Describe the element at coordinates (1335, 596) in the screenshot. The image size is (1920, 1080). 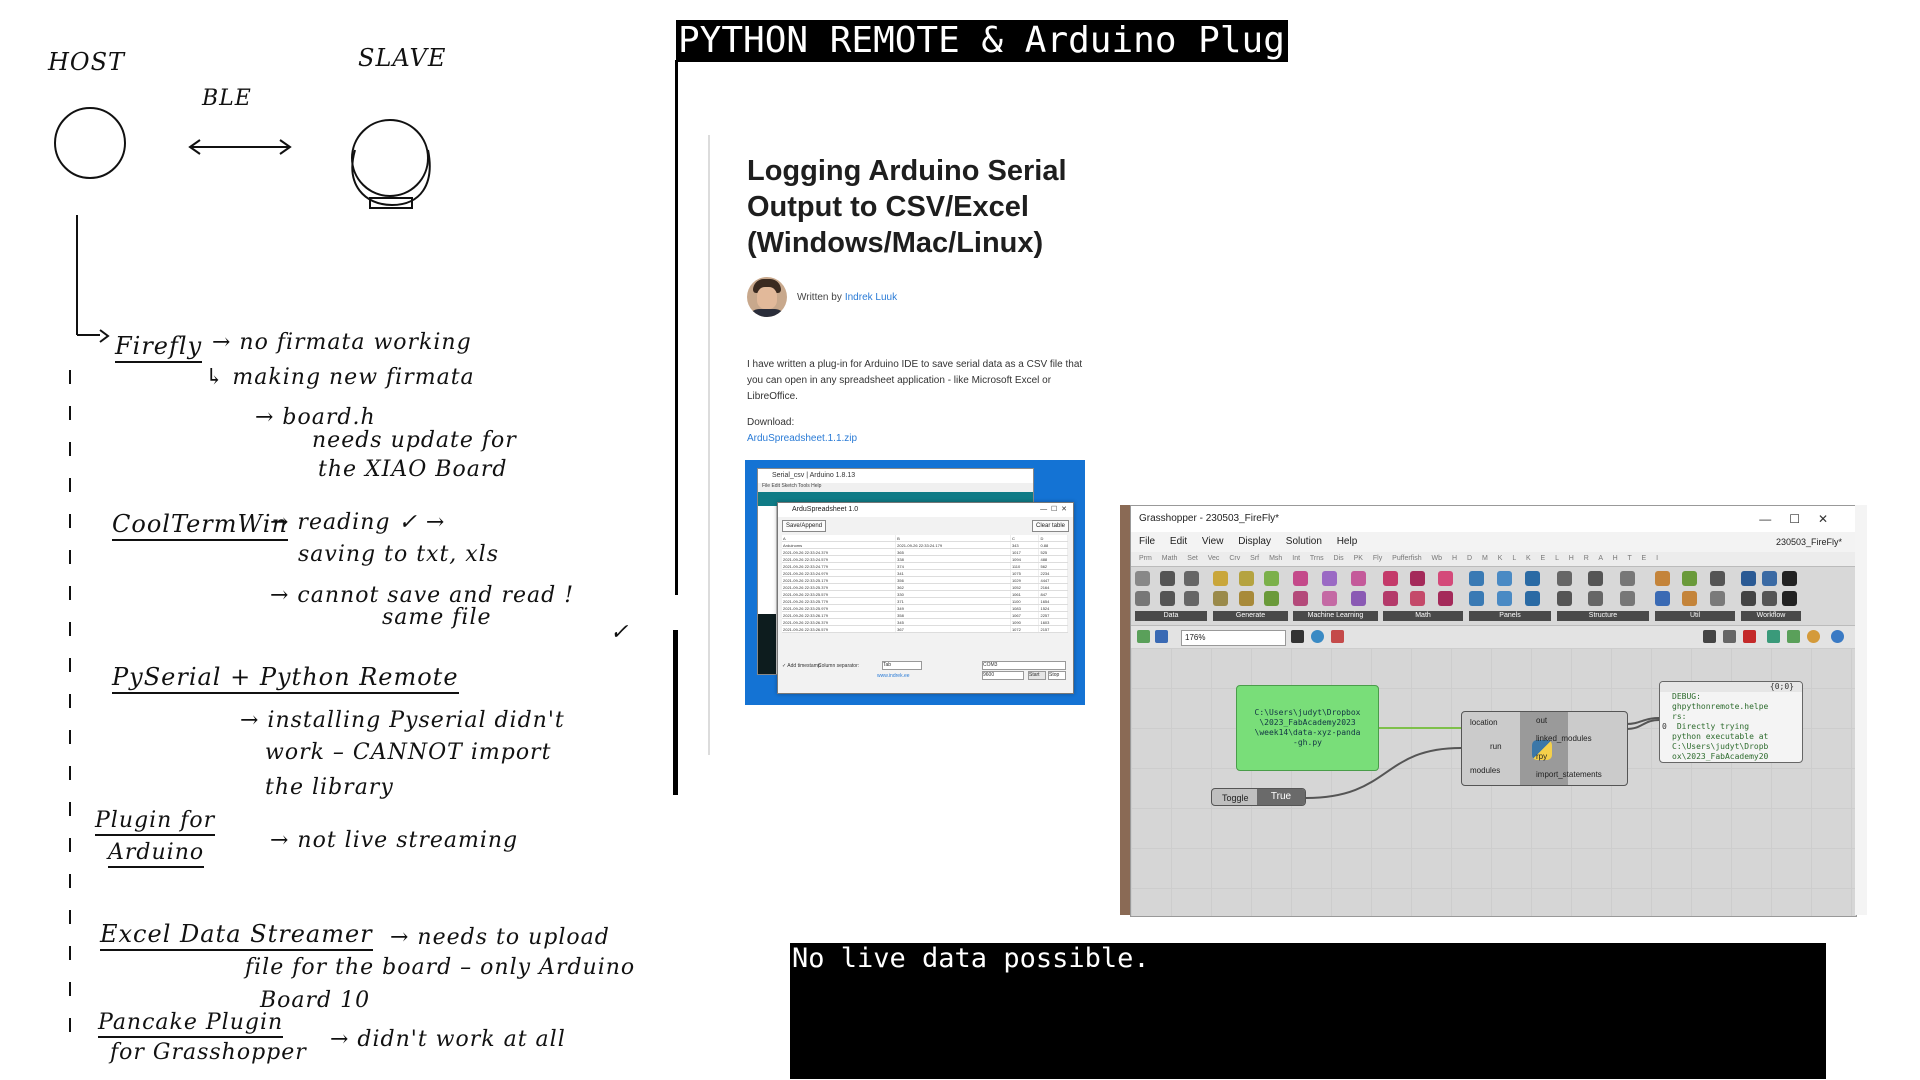
I see `ribbon-group-machine-learning: Machine Learning` at that location.